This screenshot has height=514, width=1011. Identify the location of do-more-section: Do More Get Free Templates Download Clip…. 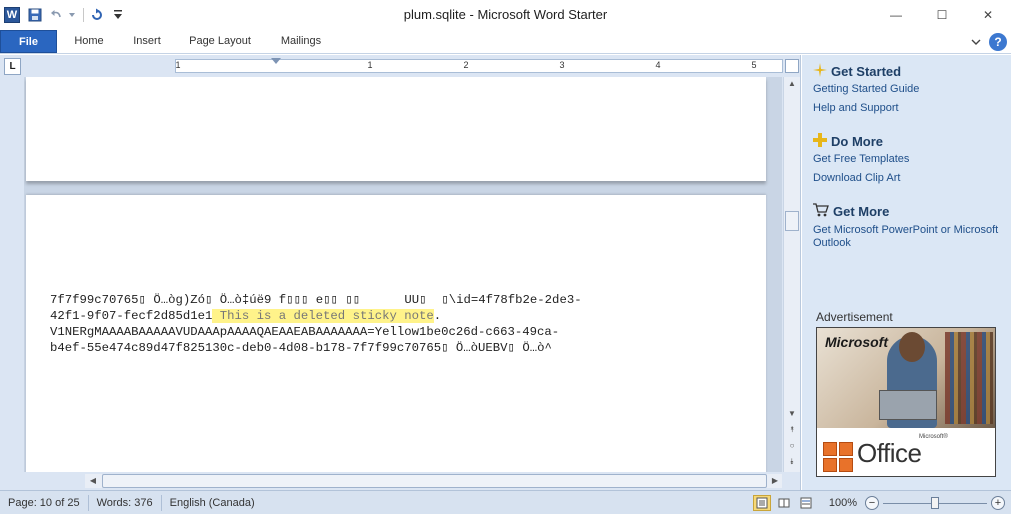
(861, 160).